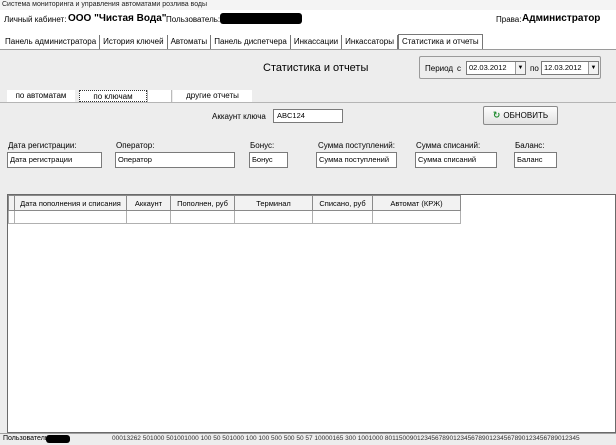 The image size is (616, 445). I want to click on registration-date-field: Дата регистрации, so click(54, 160).